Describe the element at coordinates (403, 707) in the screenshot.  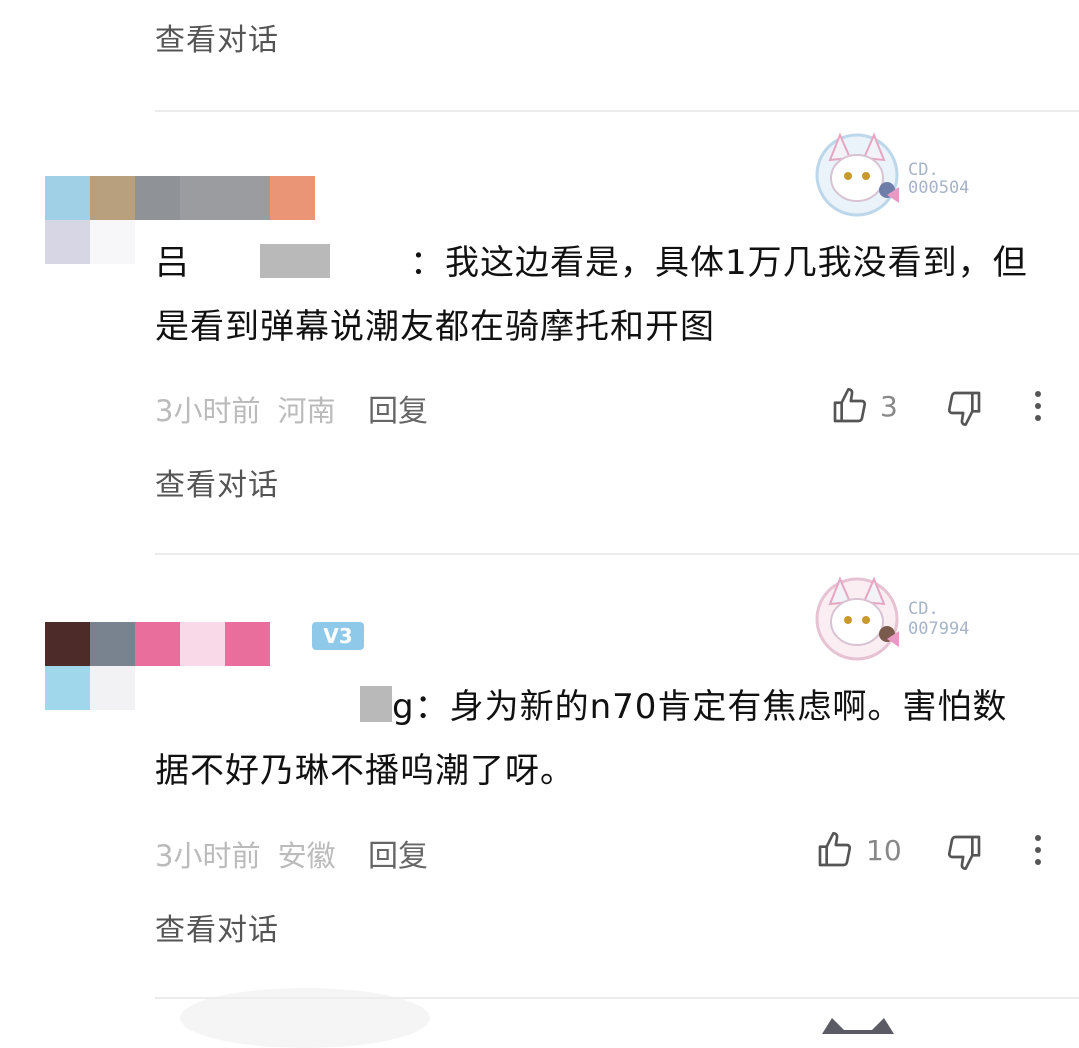
I see `username: g` at that location.